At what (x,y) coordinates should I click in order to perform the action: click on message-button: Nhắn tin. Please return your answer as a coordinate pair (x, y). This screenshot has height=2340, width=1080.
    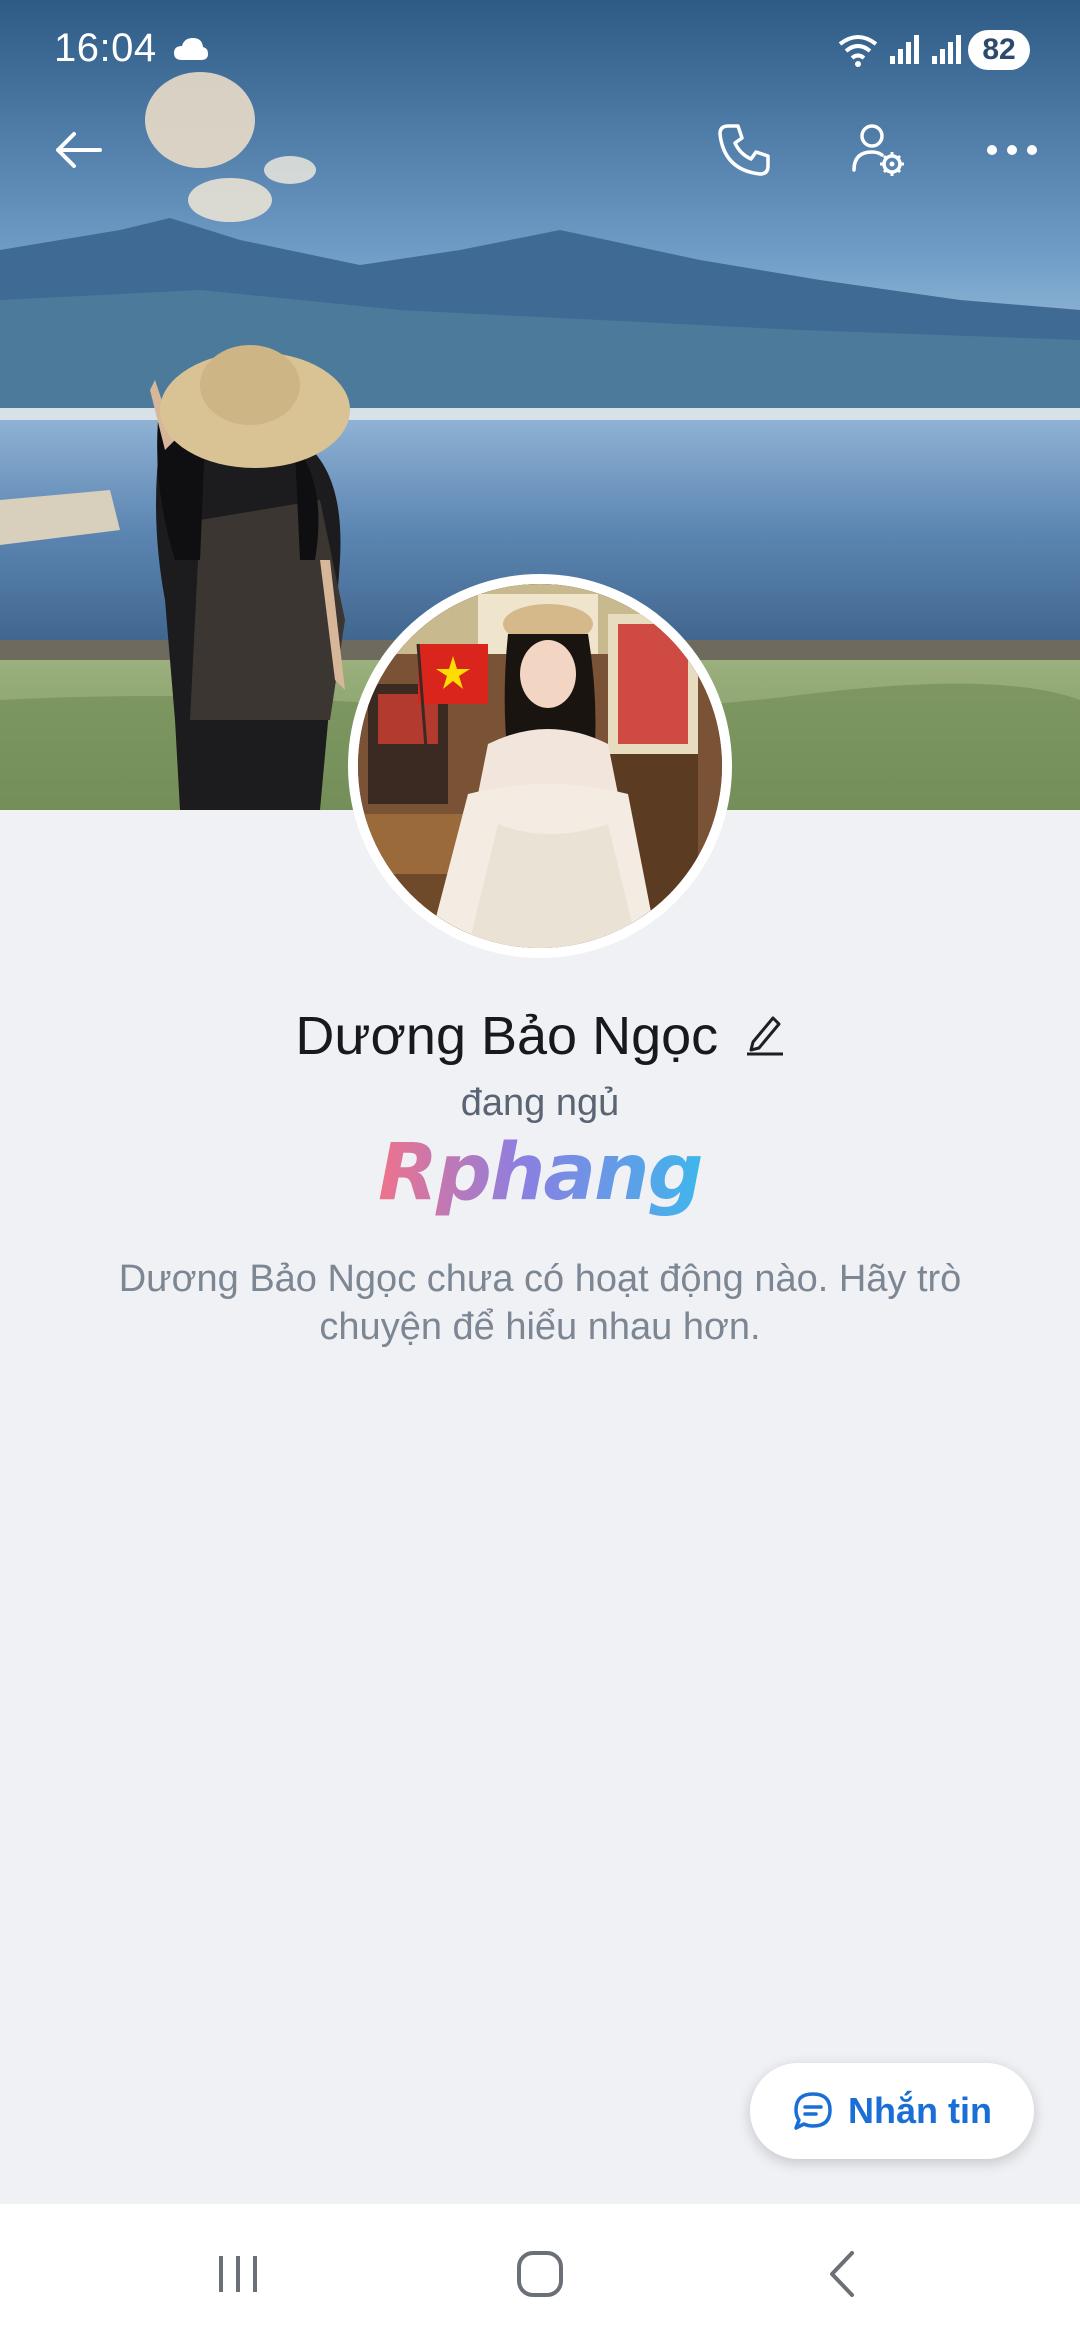
    Looking at the image, I should click on (892, 2111).